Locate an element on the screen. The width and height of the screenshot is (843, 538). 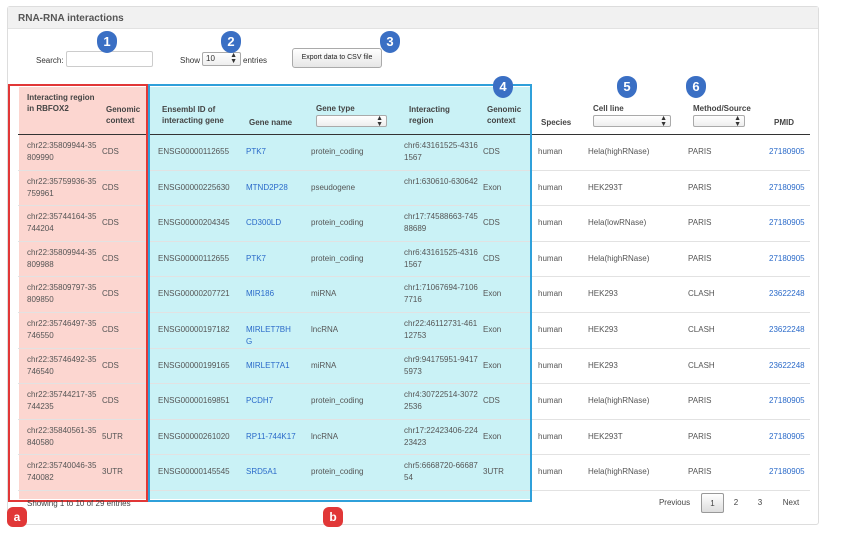
previous-button: Previous is located at coordinates (674, 503).